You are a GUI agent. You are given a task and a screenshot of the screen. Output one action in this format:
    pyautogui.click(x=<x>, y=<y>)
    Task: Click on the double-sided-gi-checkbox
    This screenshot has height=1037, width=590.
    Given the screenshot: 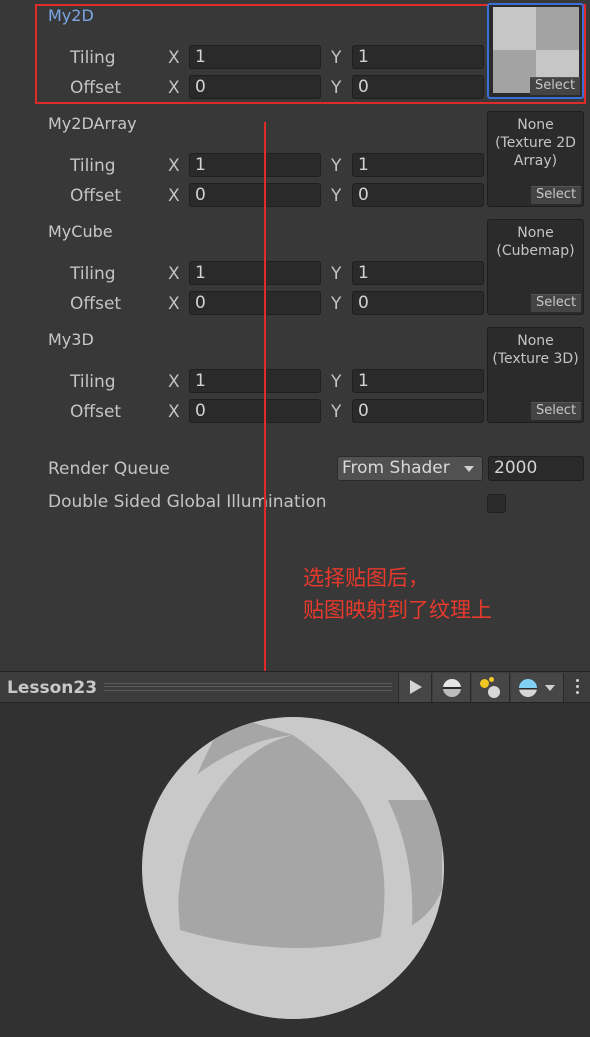 What is the action you would take?
    pyautogui.click(x=496, y=503)
    